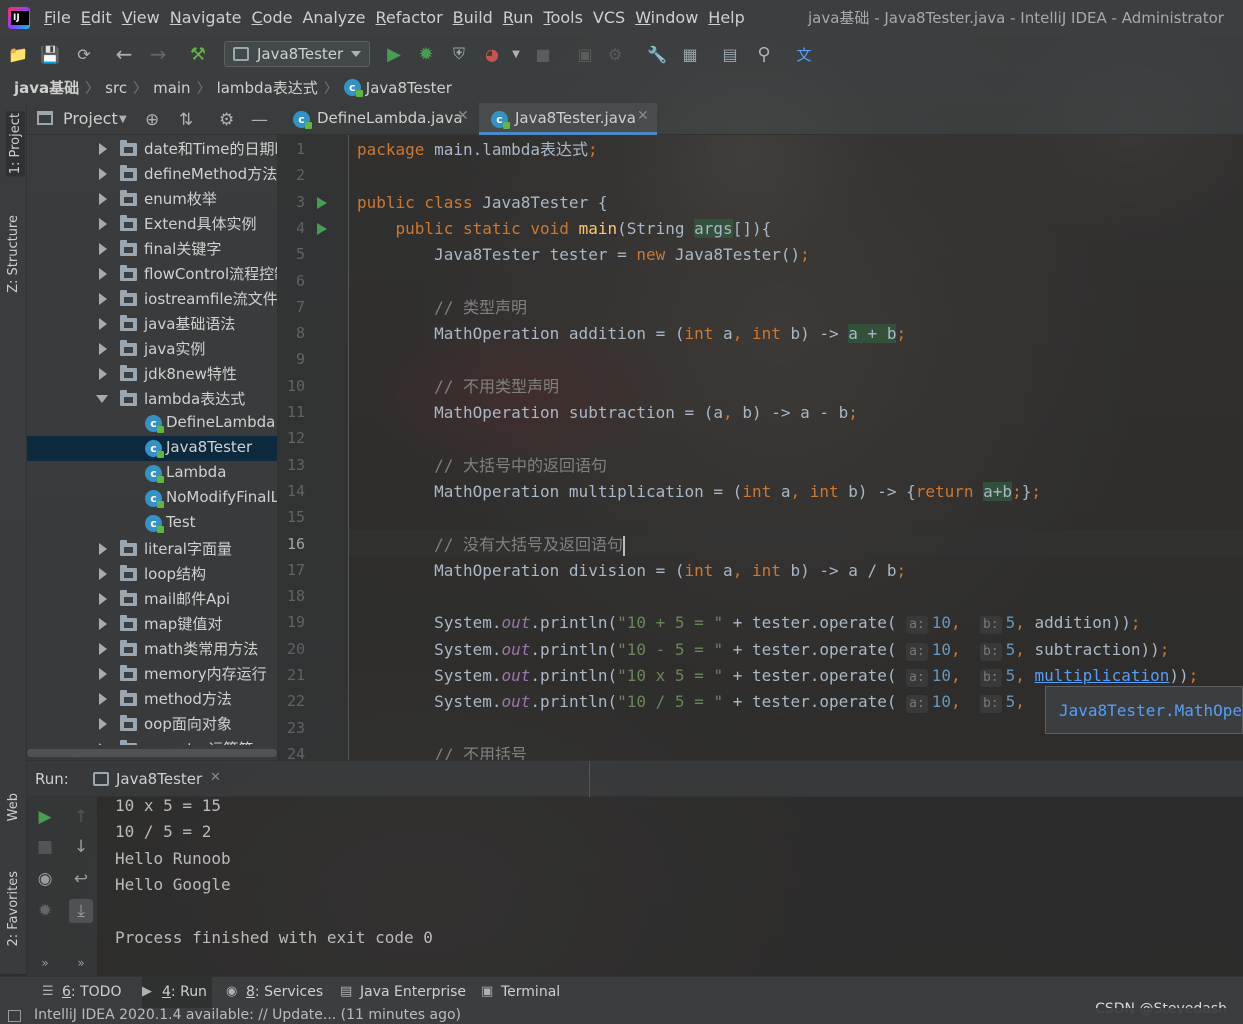 The image size is (1243, 1024). Describe the element at coordinates (152, 348) in the screenshot. I see `tree-folder-item: java实例` at that location.